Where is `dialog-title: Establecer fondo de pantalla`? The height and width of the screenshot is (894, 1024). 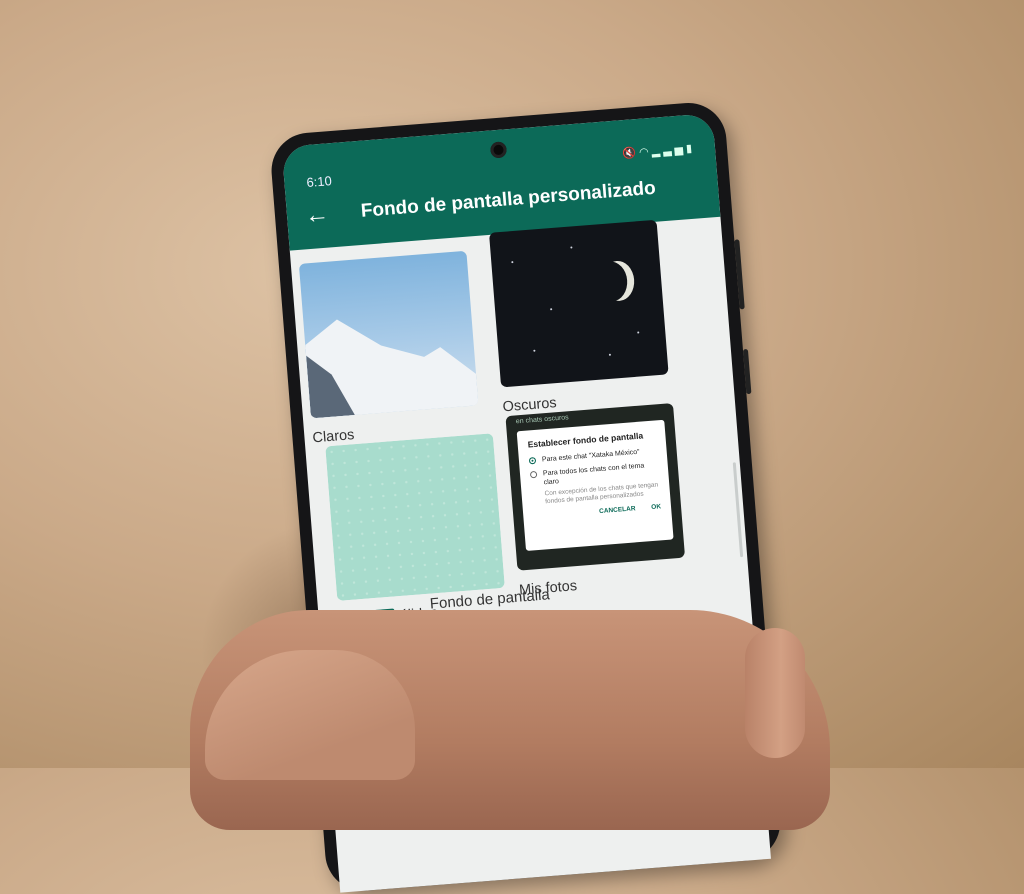 dialog-title: Establecer fondo de pantalla is located at coordinates (585, 440).